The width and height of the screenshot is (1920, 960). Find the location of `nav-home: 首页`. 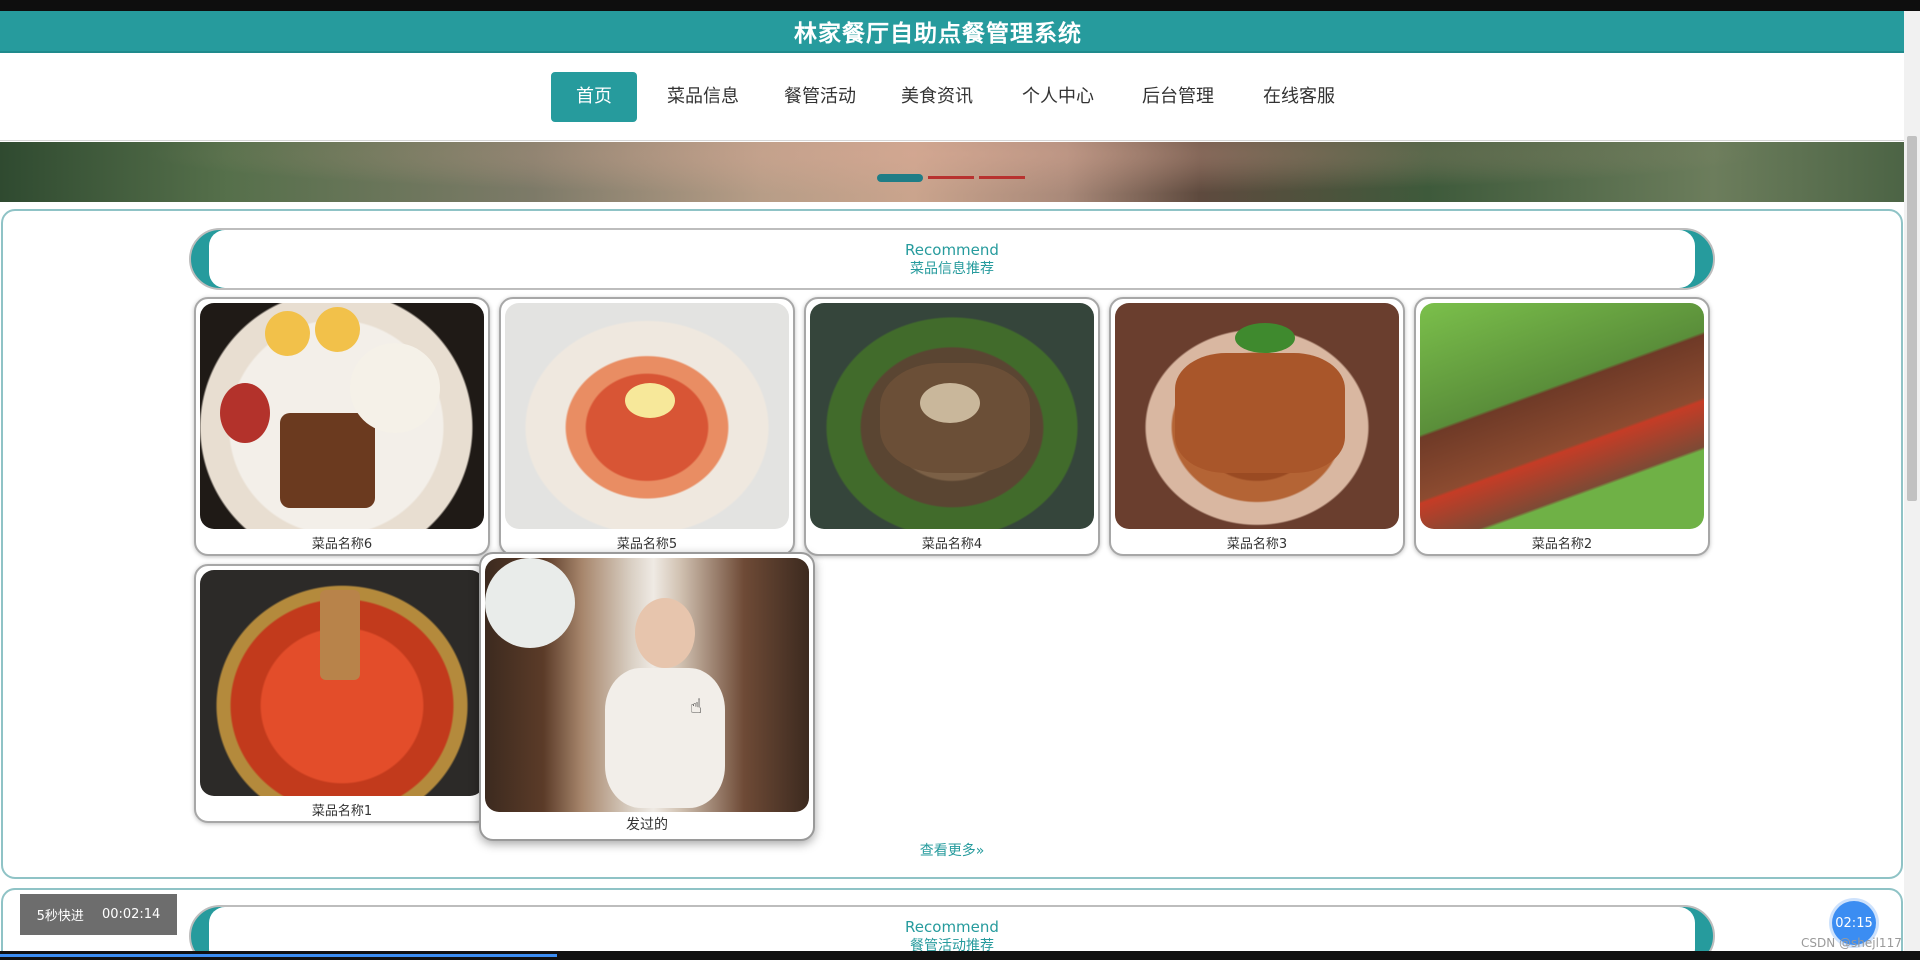

nav-home: 首页 is located at coordinates (594, 97).